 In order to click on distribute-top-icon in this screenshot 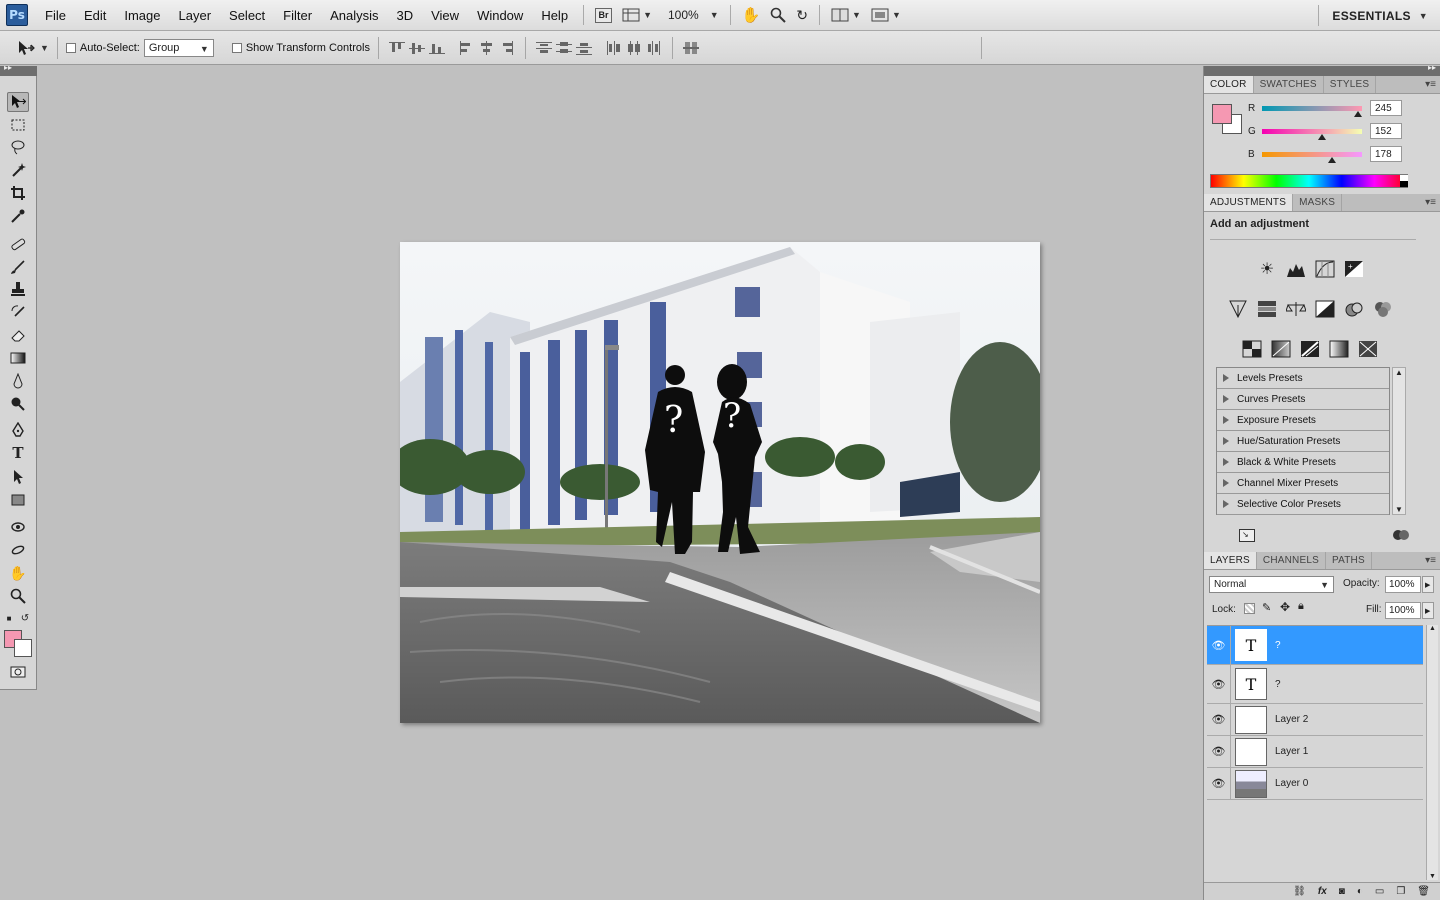, I will do `click(543, 48)`.